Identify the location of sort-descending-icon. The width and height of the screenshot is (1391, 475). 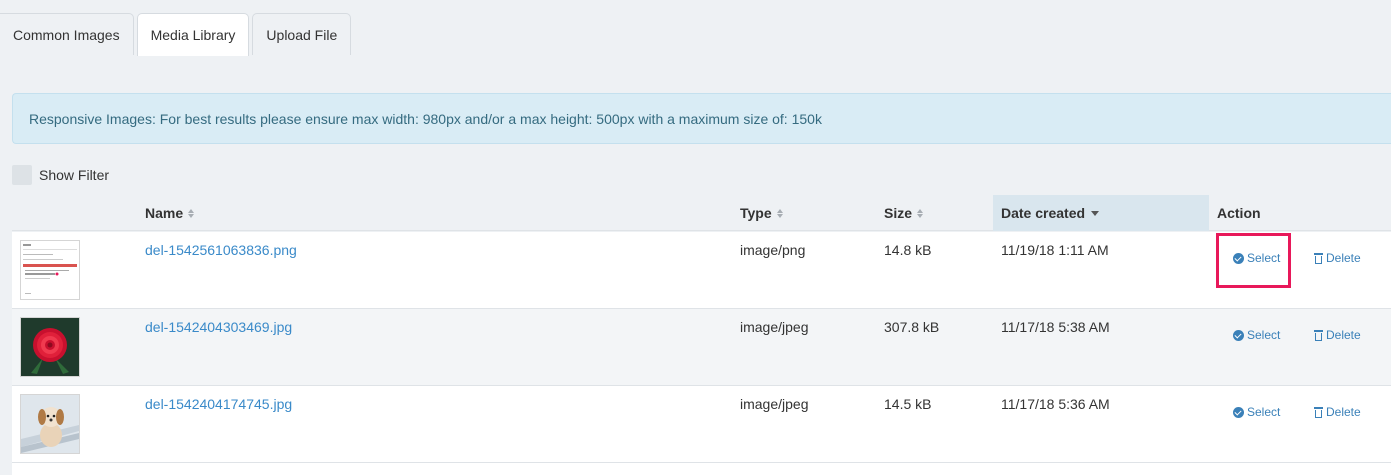
(1095, 213).